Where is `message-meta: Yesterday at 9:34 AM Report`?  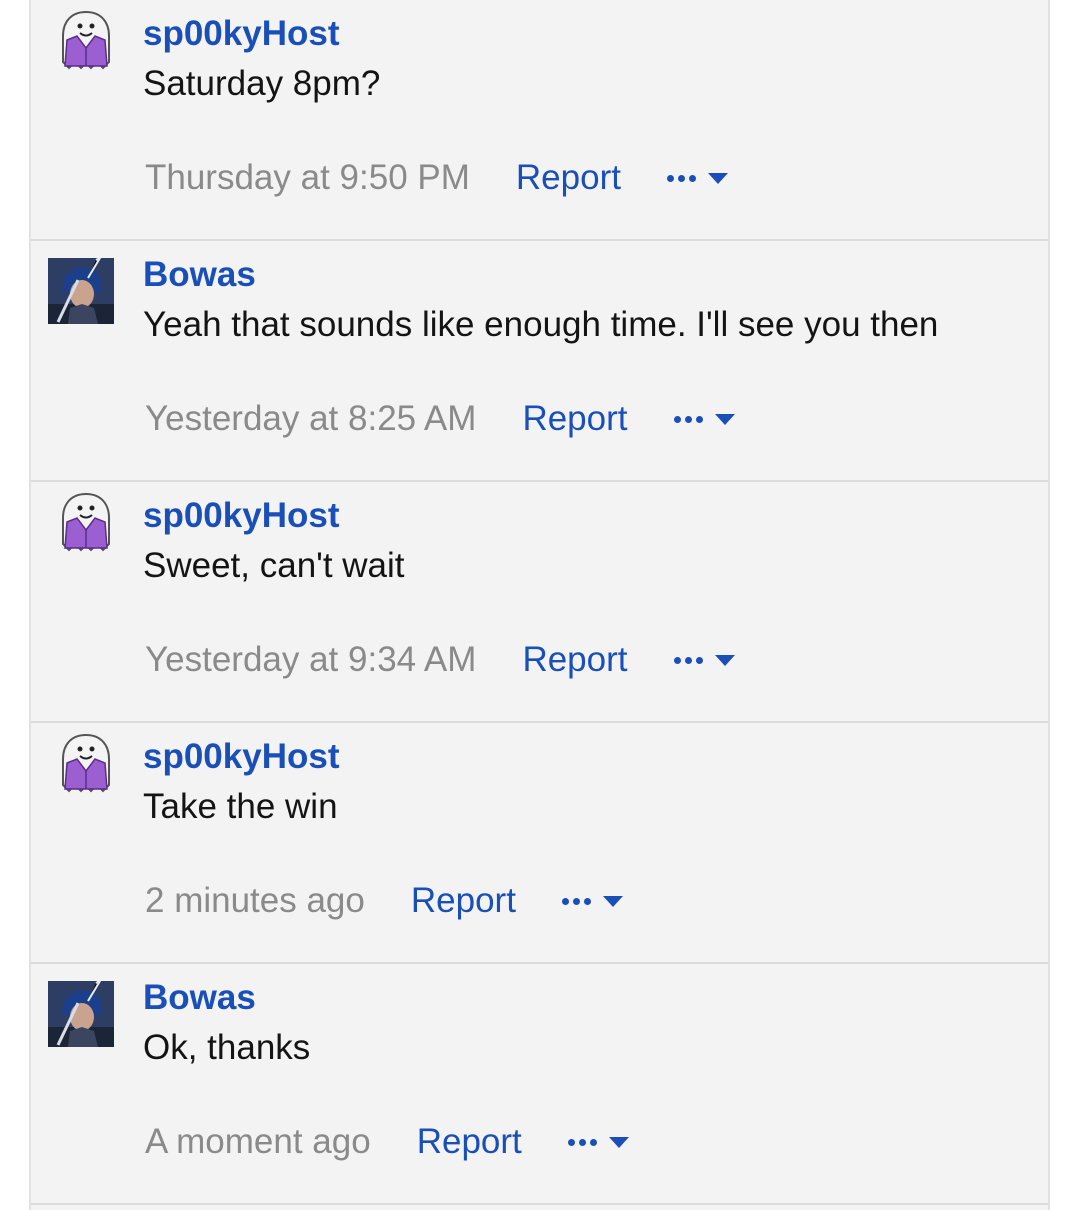
message-meta: Yesterday at 9:34 AM Report is located at coordinates (440, 660).